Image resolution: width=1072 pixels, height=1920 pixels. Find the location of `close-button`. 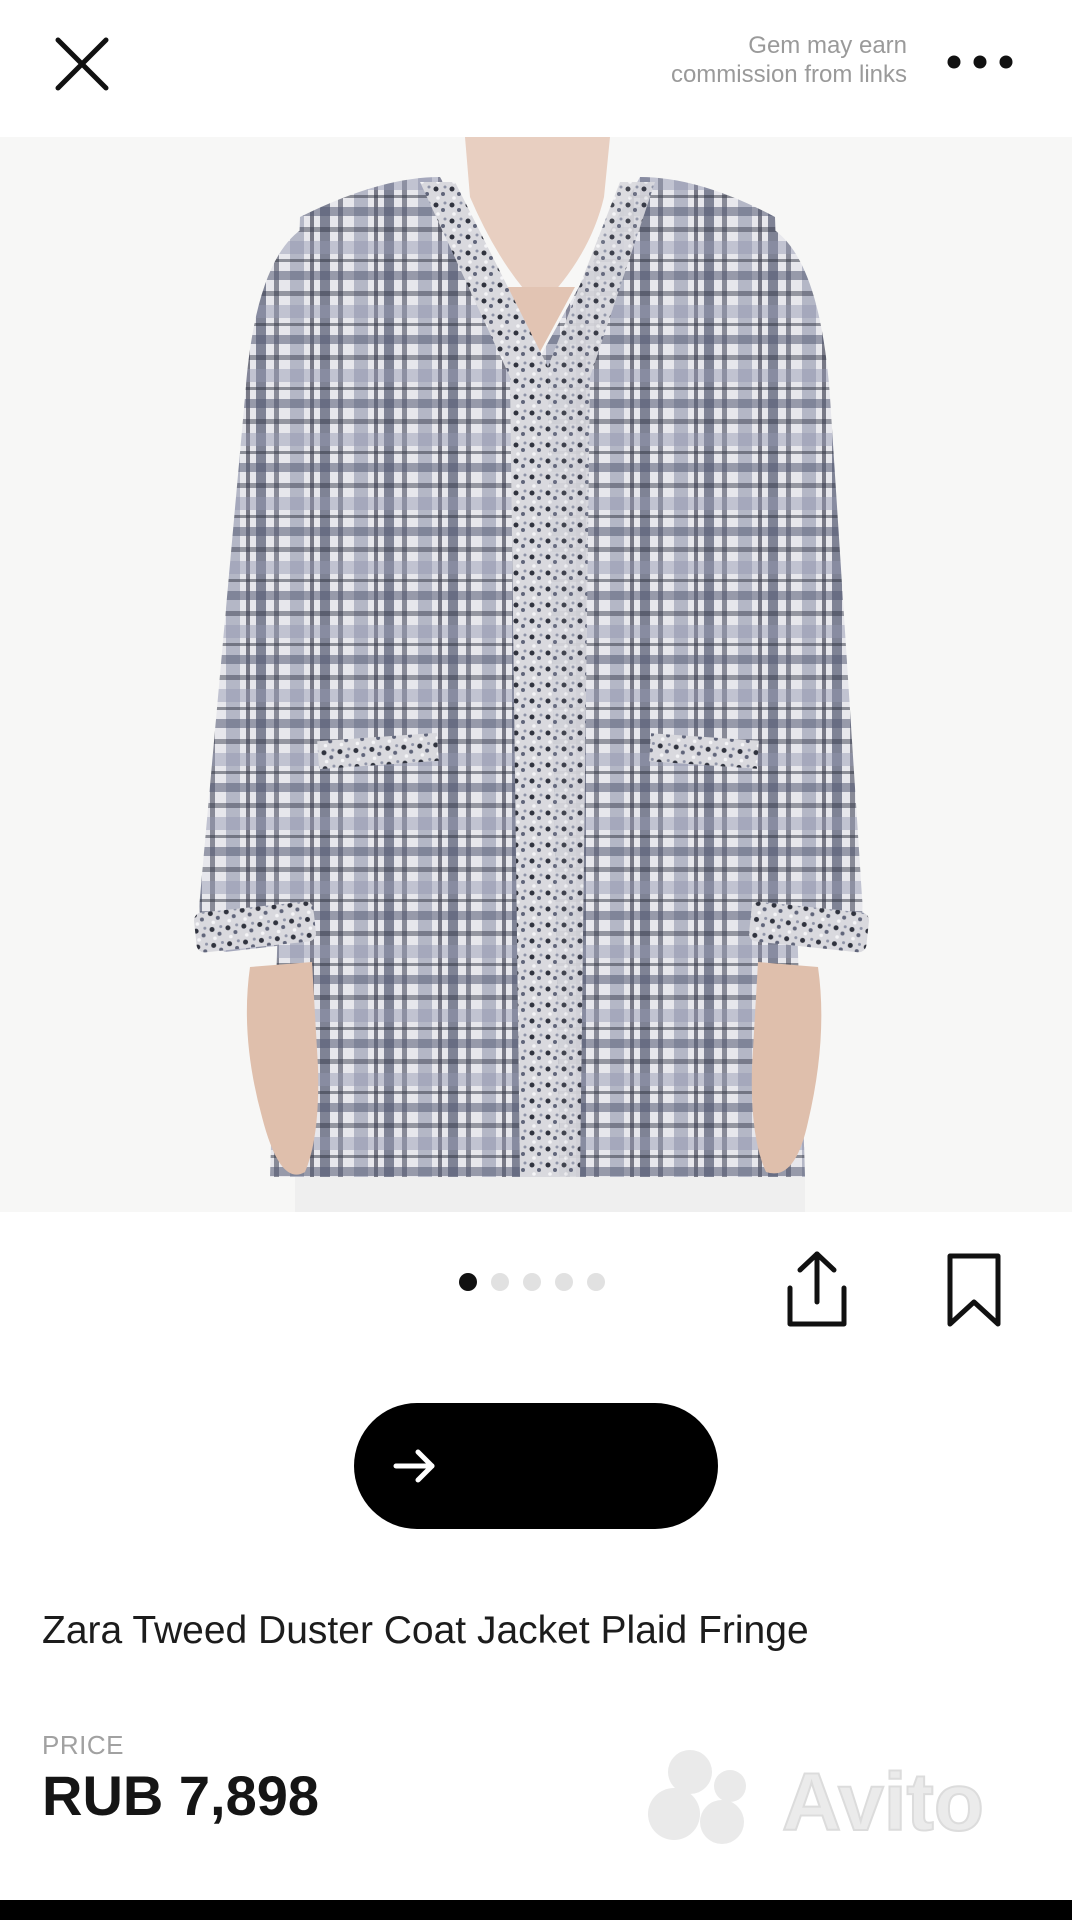

close-button is located at coordinates (82, 64).